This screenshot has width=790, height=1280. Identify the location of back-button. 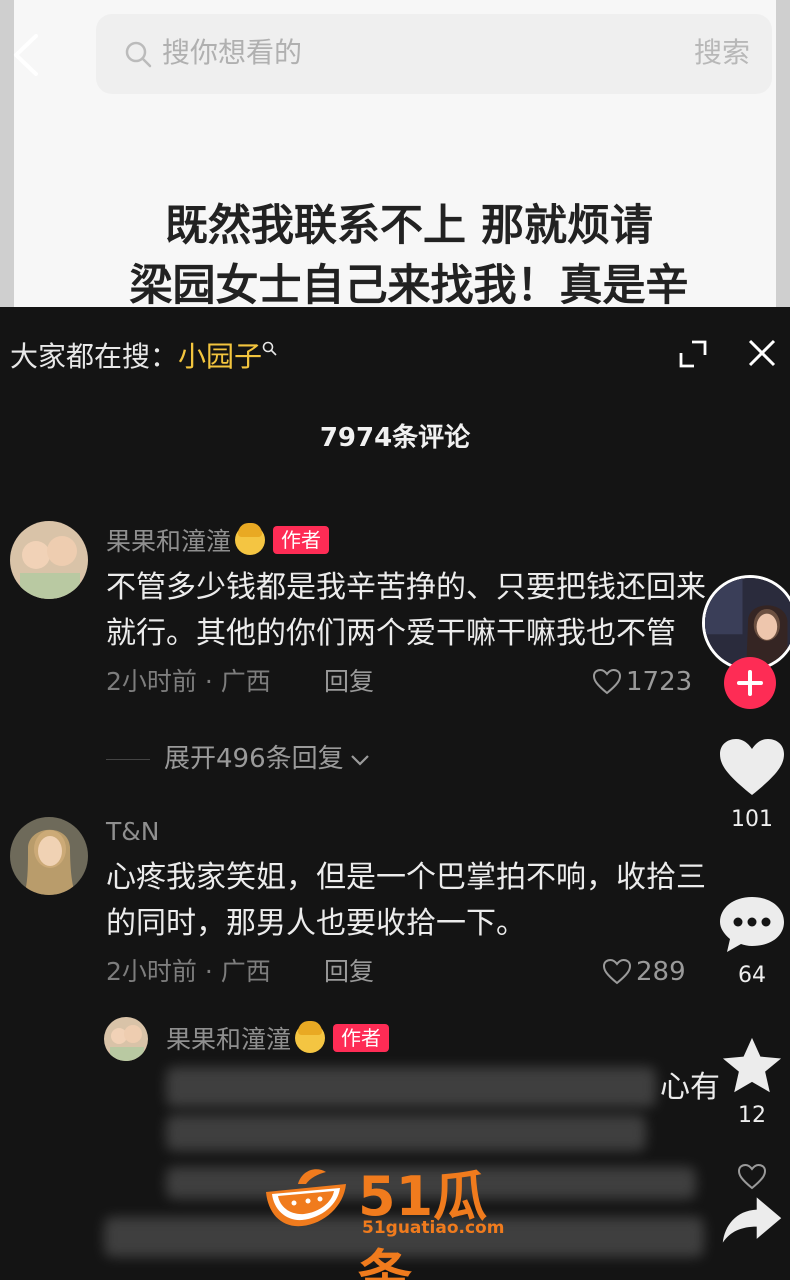
(26, 55).